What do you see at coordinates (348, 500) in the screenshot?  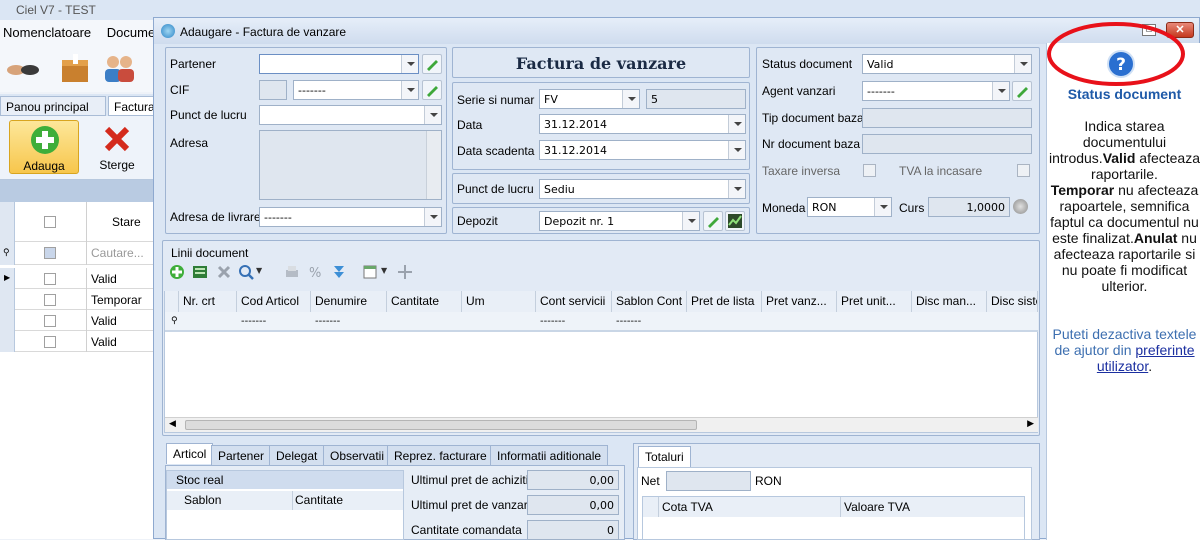 I see `column-stock-cantitate: Cantitate` at bounding box center [348, 500].